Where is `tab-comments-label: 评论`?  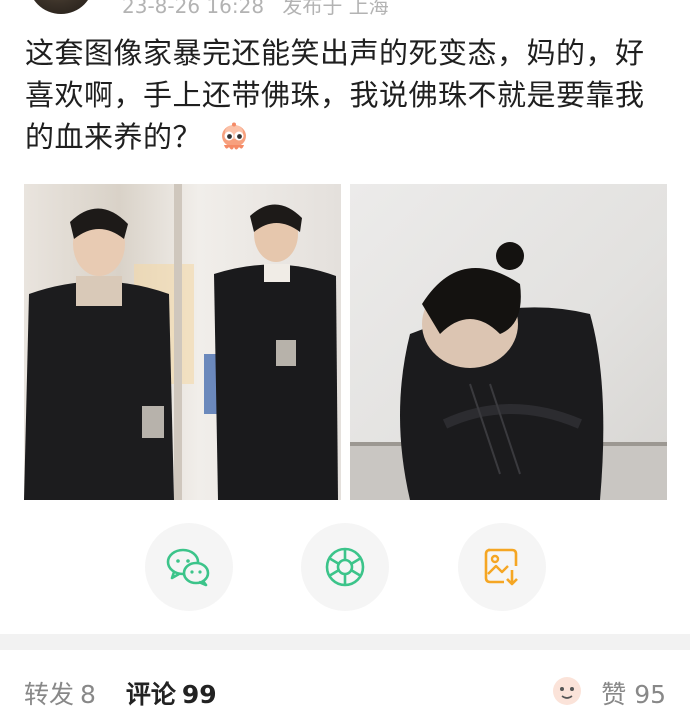 tab-comments-label: 评论 is located at coordinates (150, 694).